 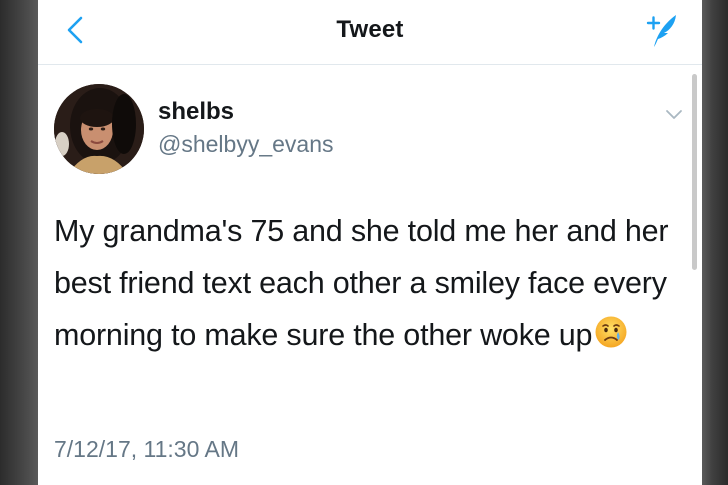 I want to click on compose-tweet-button, so click(x=662, y=30).